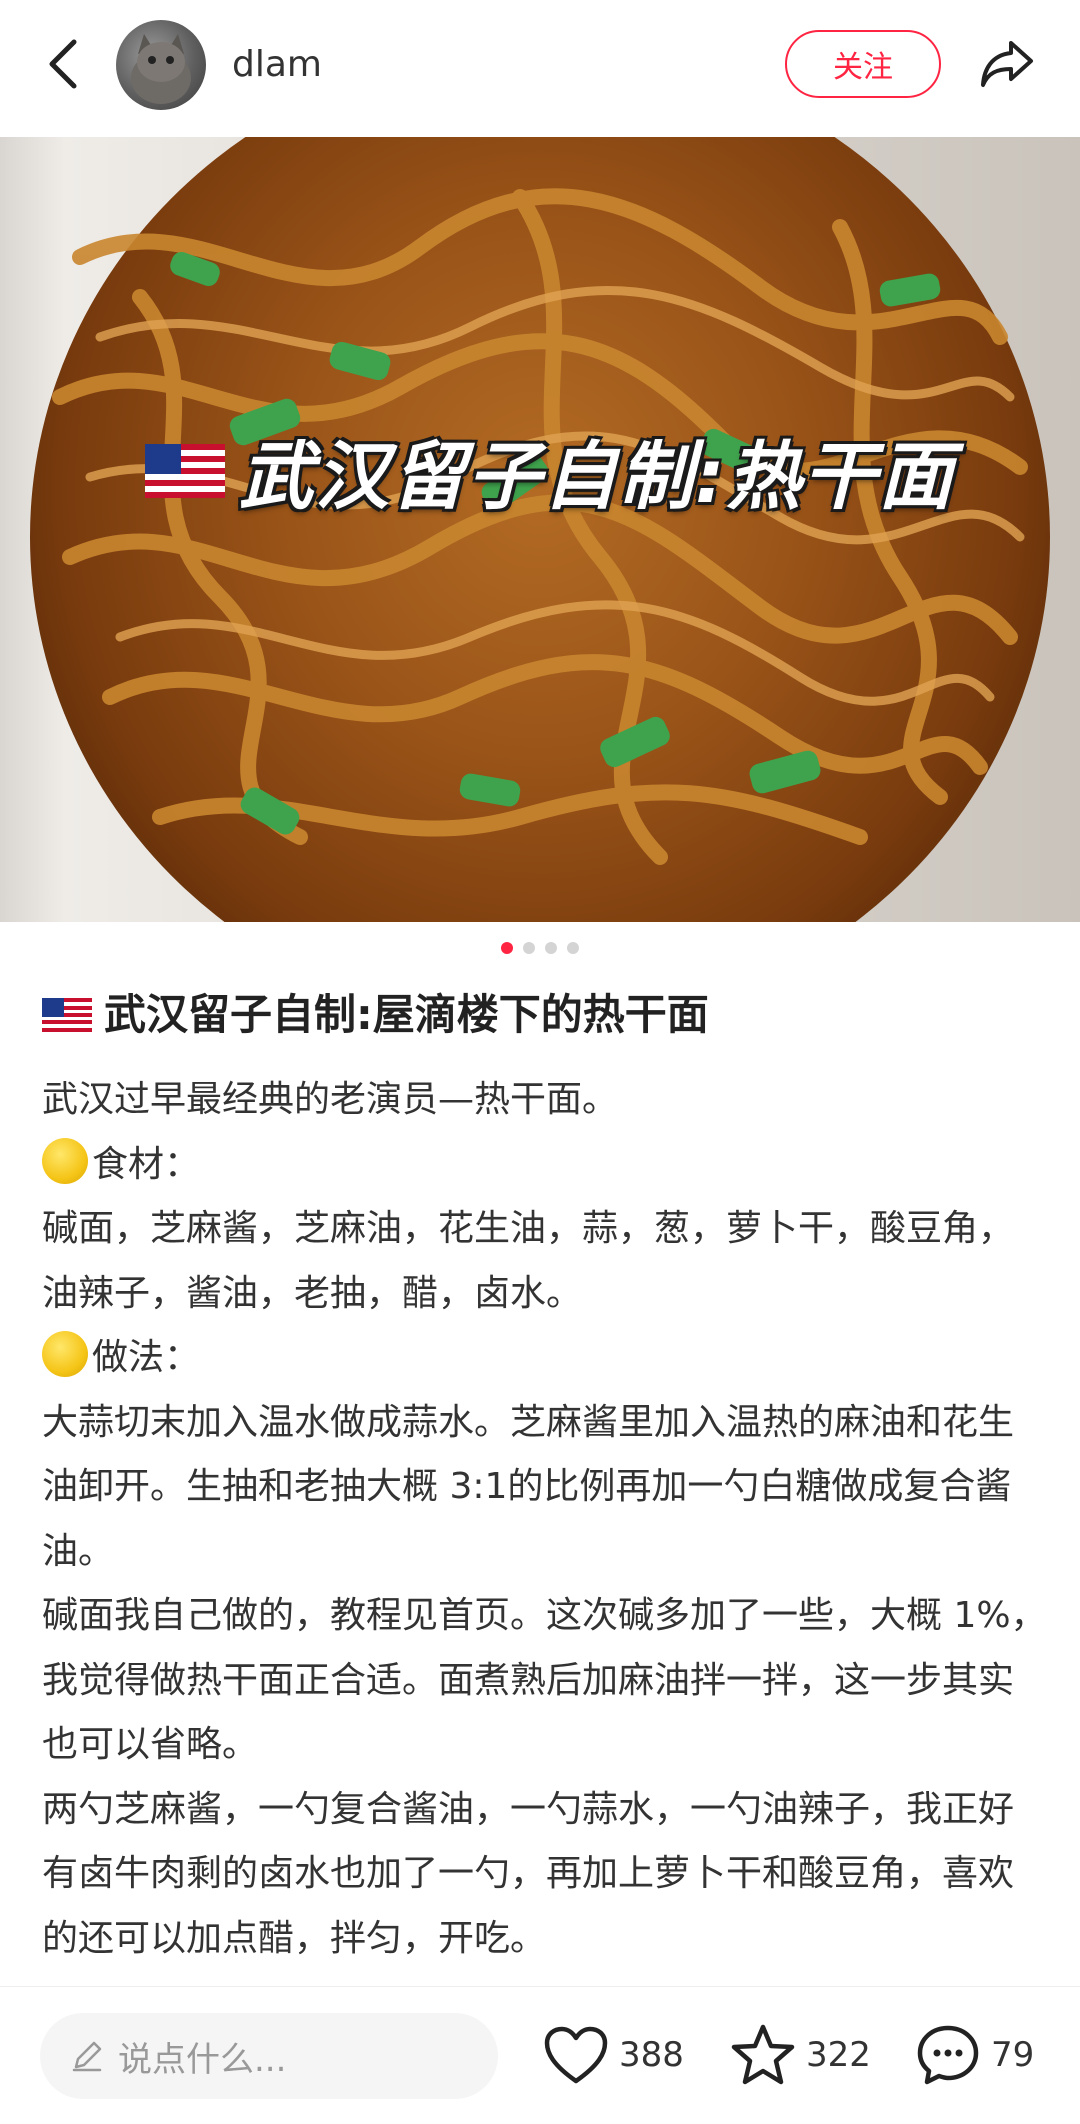 This screenshot has width=1080, height=2124. Describe the element at coordinates (330, 1099) in the screenshot. I see `post-paragraph: 武汉过早最经典的老演员—热干面。` at that location.